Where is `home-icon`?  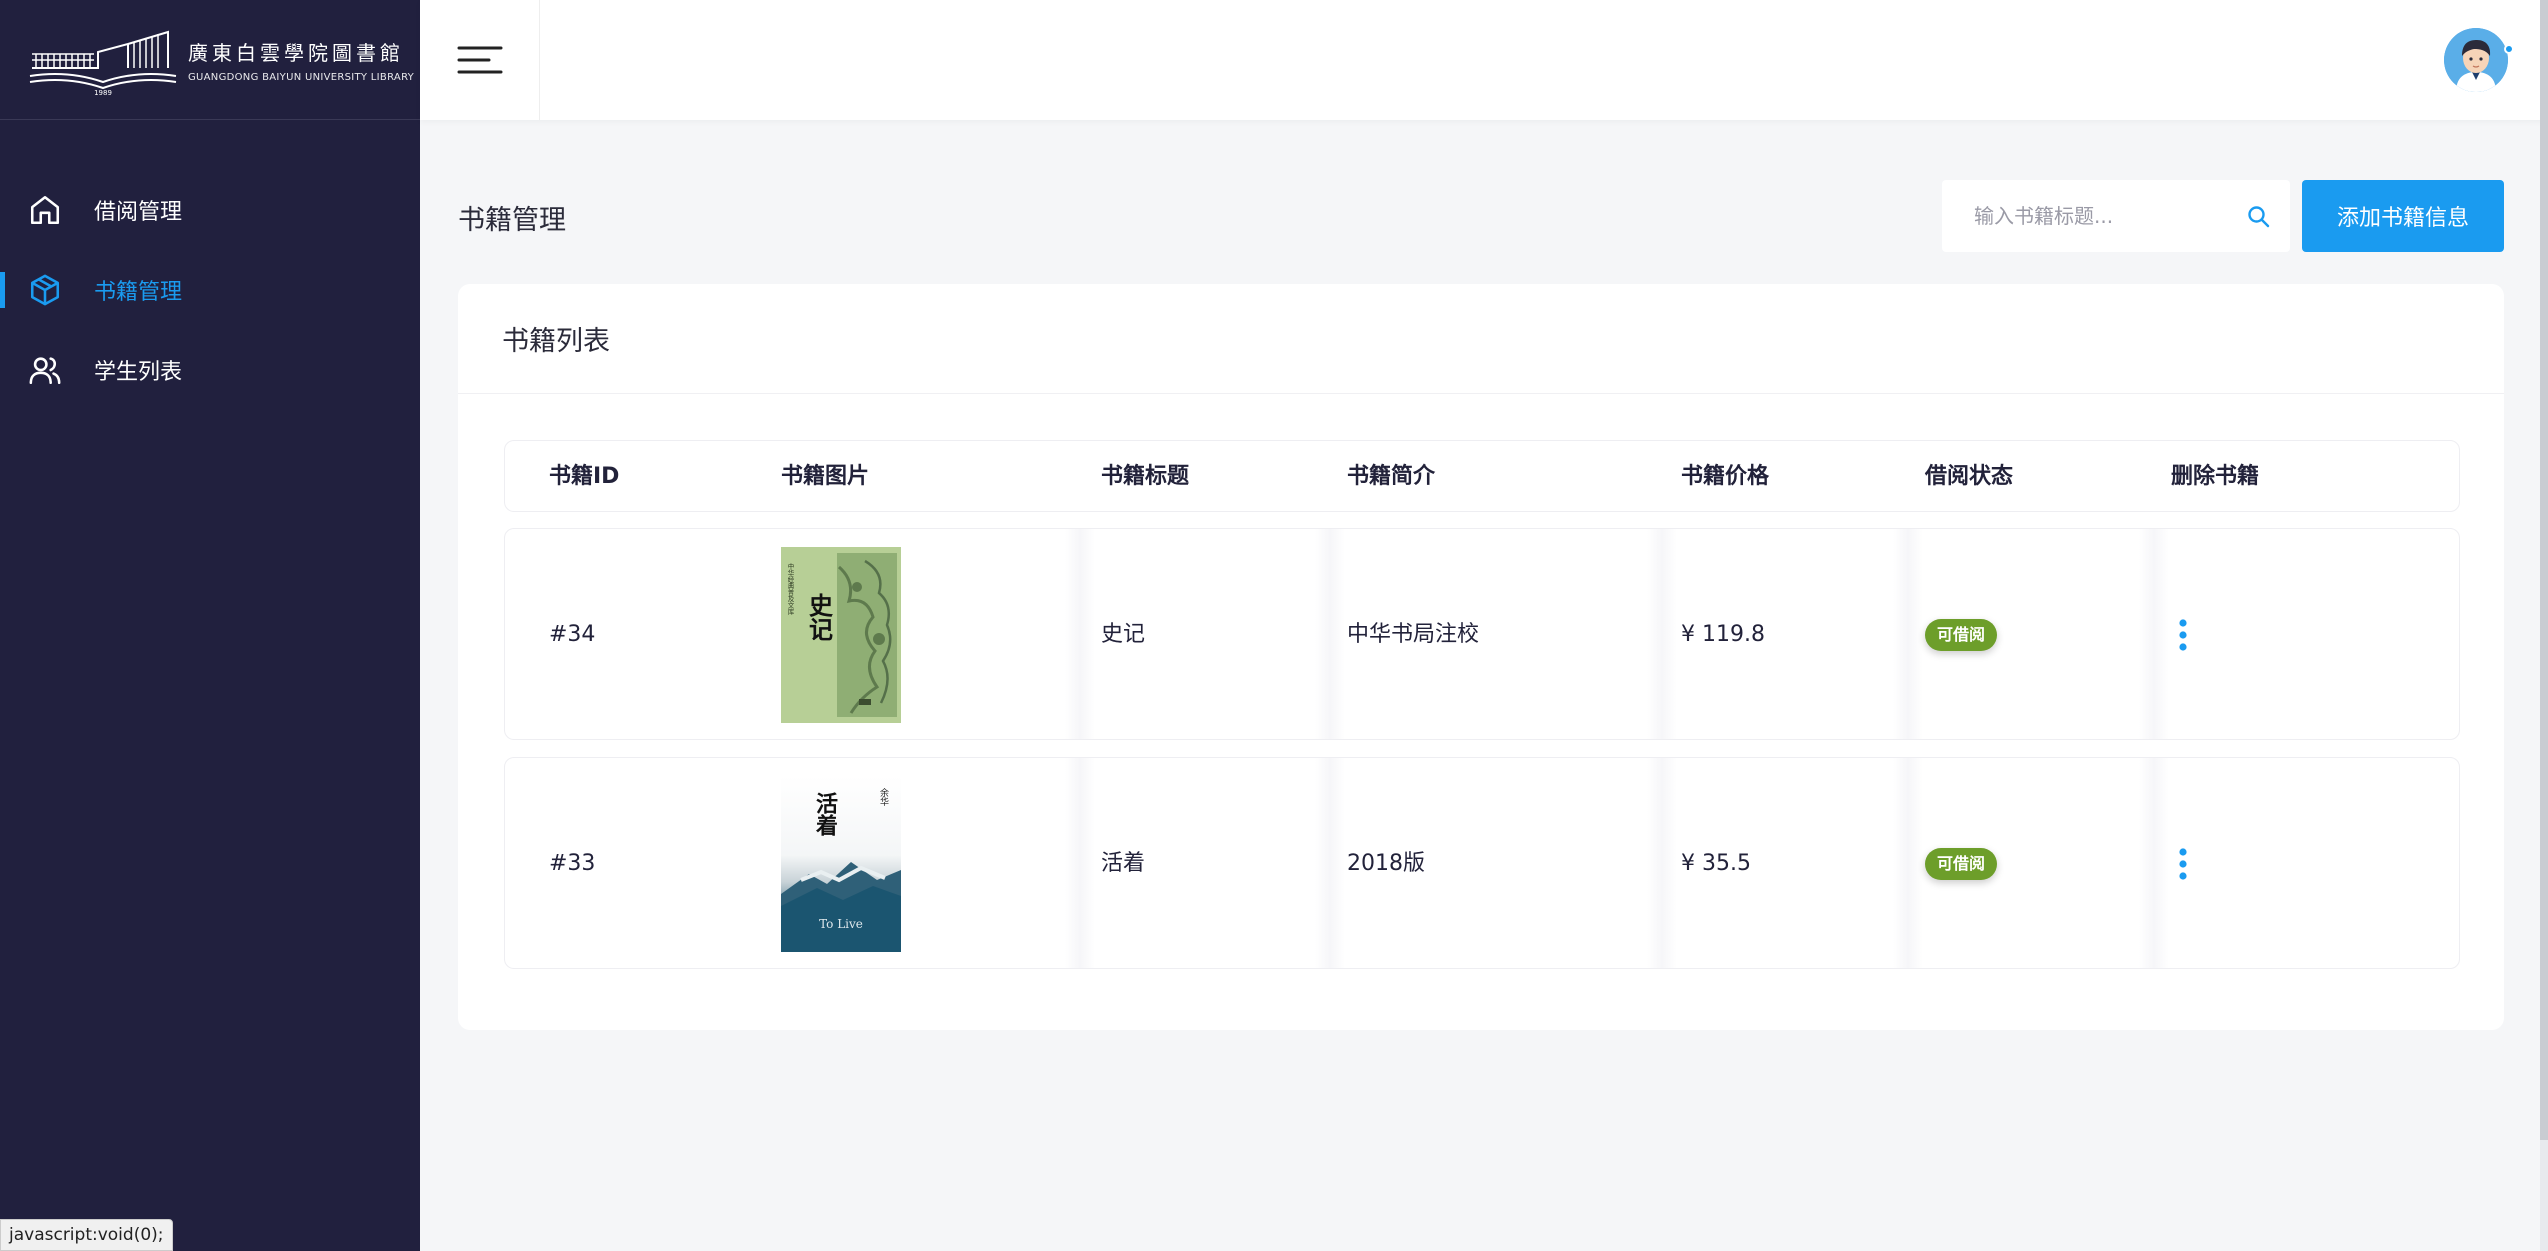 home-icon is located at coordinates (45, 210).